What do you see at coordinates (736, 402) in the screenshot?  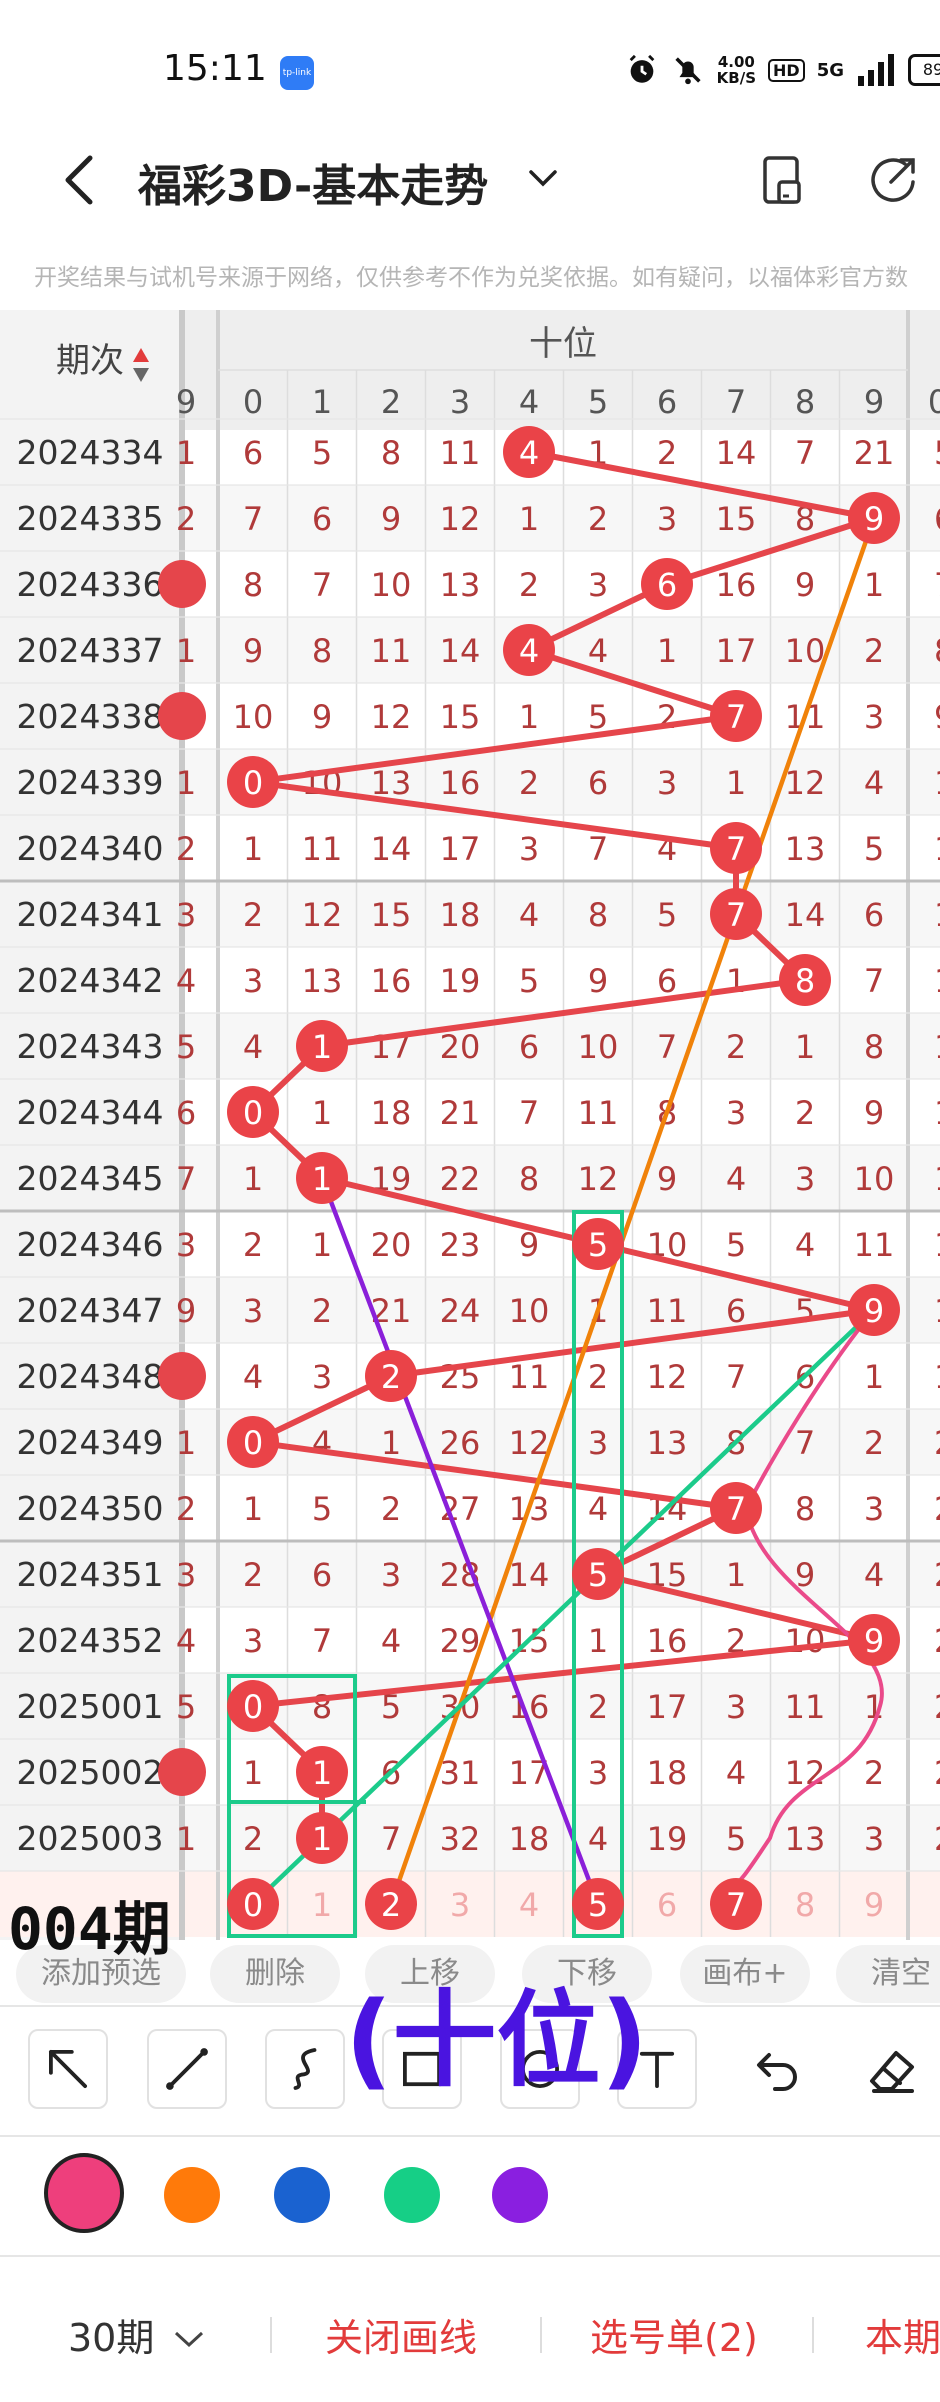 I see `column-header: 7` at bounding box center [736, 402].